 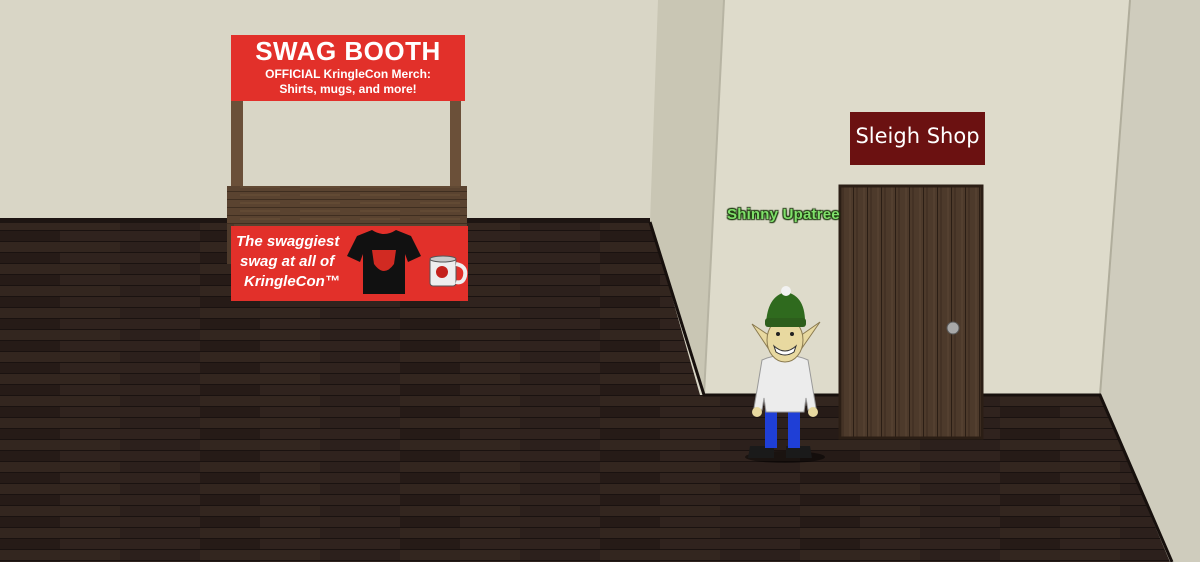 What do you see at coordinates (783, 214) in the screenshot?
I see `npc-name-label: Shinny Upatree` at bounding box center [783, 214].